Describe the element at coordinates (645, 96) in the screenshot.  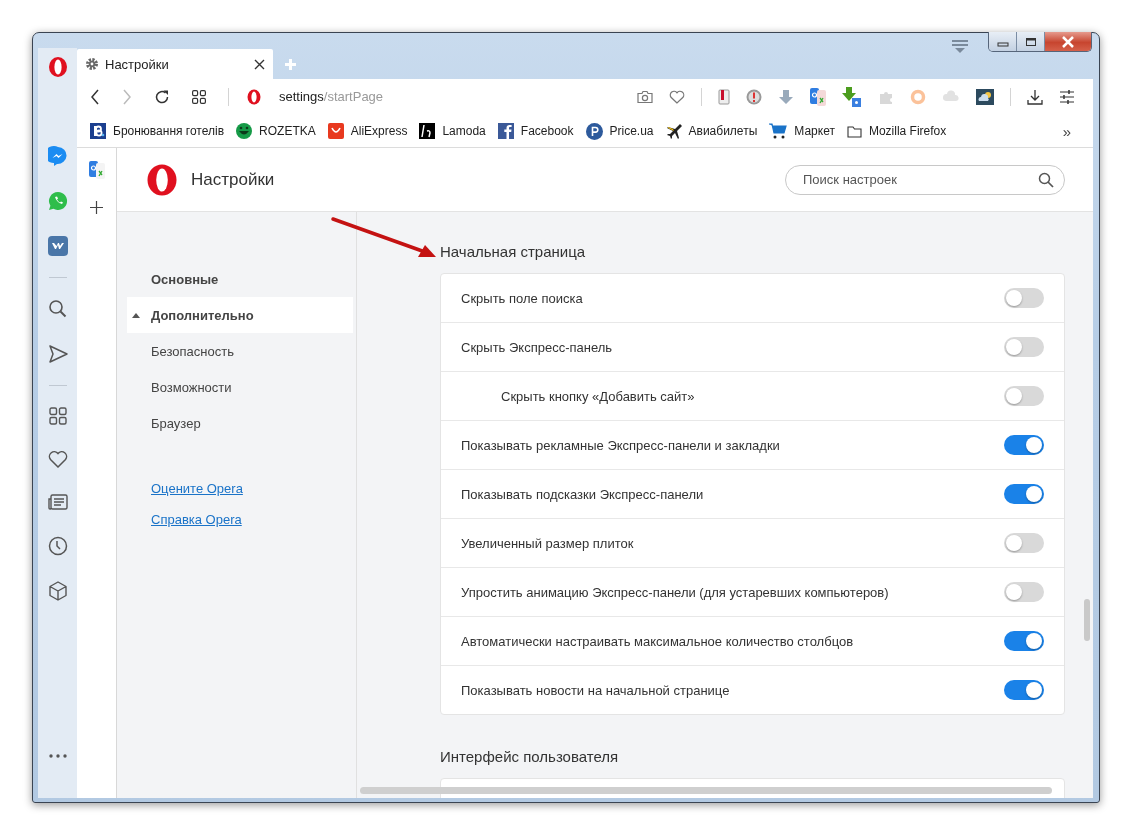
I see `camera-icon` at that location.